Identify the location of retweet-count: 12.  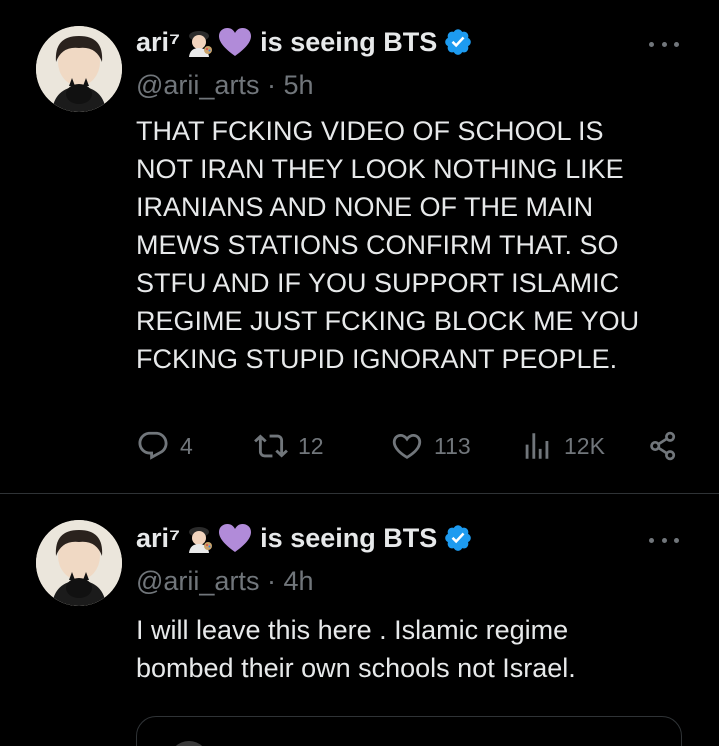
(311, 445).